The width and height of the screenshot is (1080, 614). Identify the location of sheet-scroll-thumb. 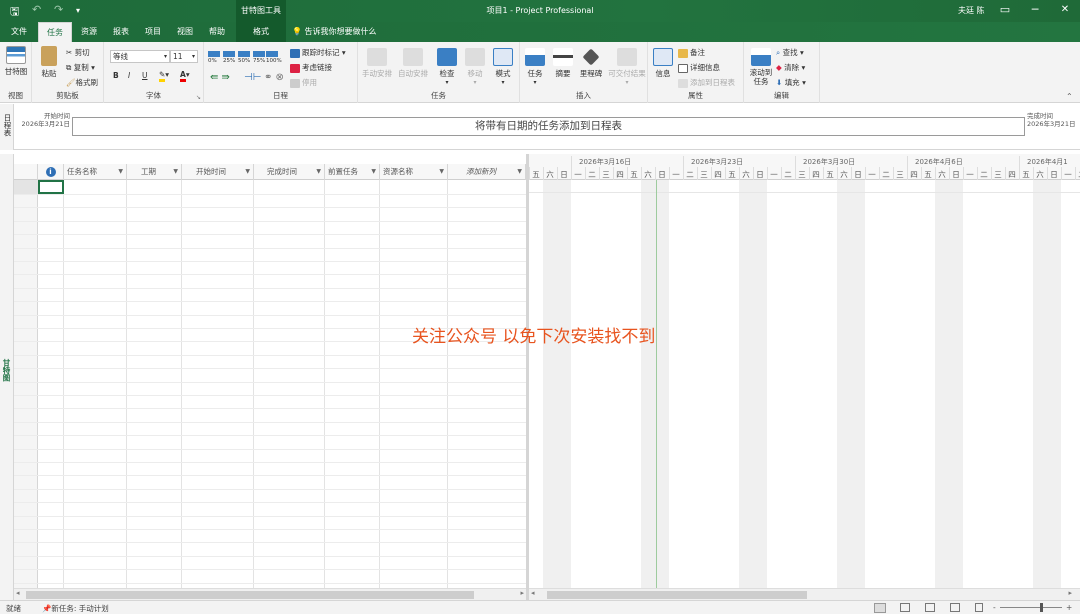
(250, 595).